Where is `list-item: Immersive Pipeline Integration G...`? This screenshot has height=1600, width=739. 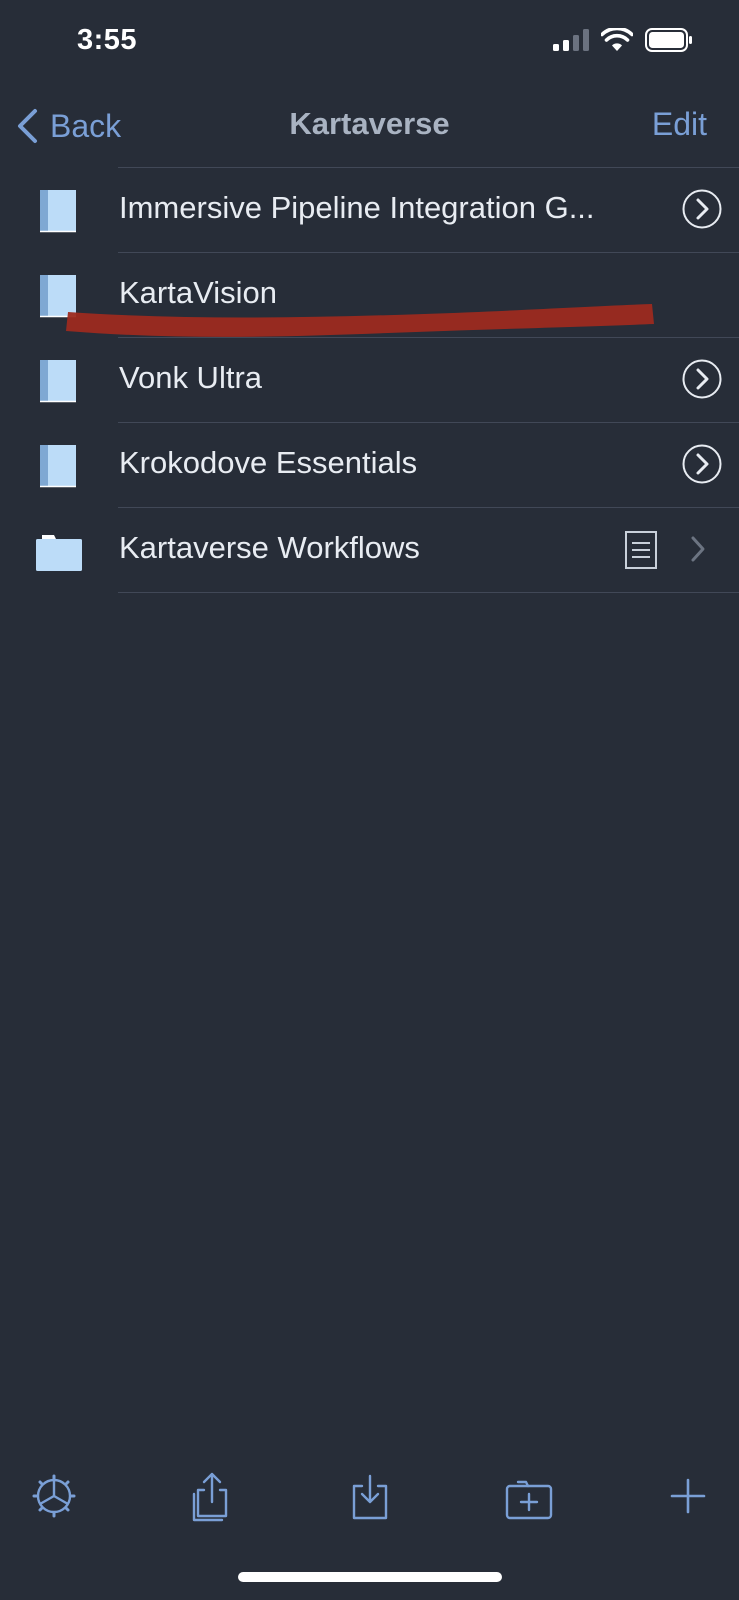
list-item: Immersive Pipeline Integration G... is located at coordinates (369, 210).